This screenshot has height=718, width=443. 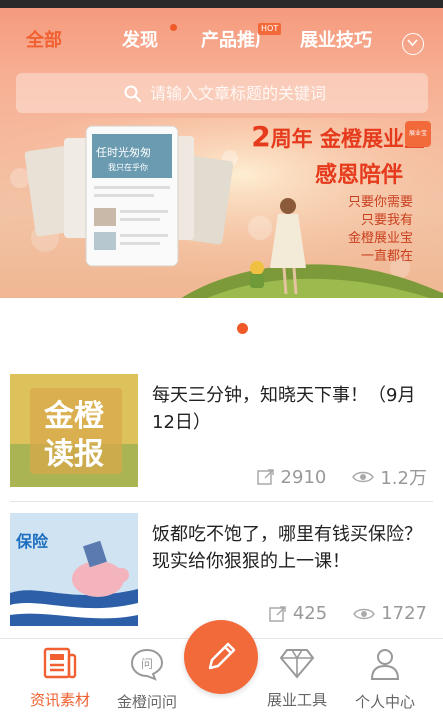 What do you see at coordinates (348, 613) in the screenshot?
I see `article-stats: 425 1727` at bounding box center [348, 613].